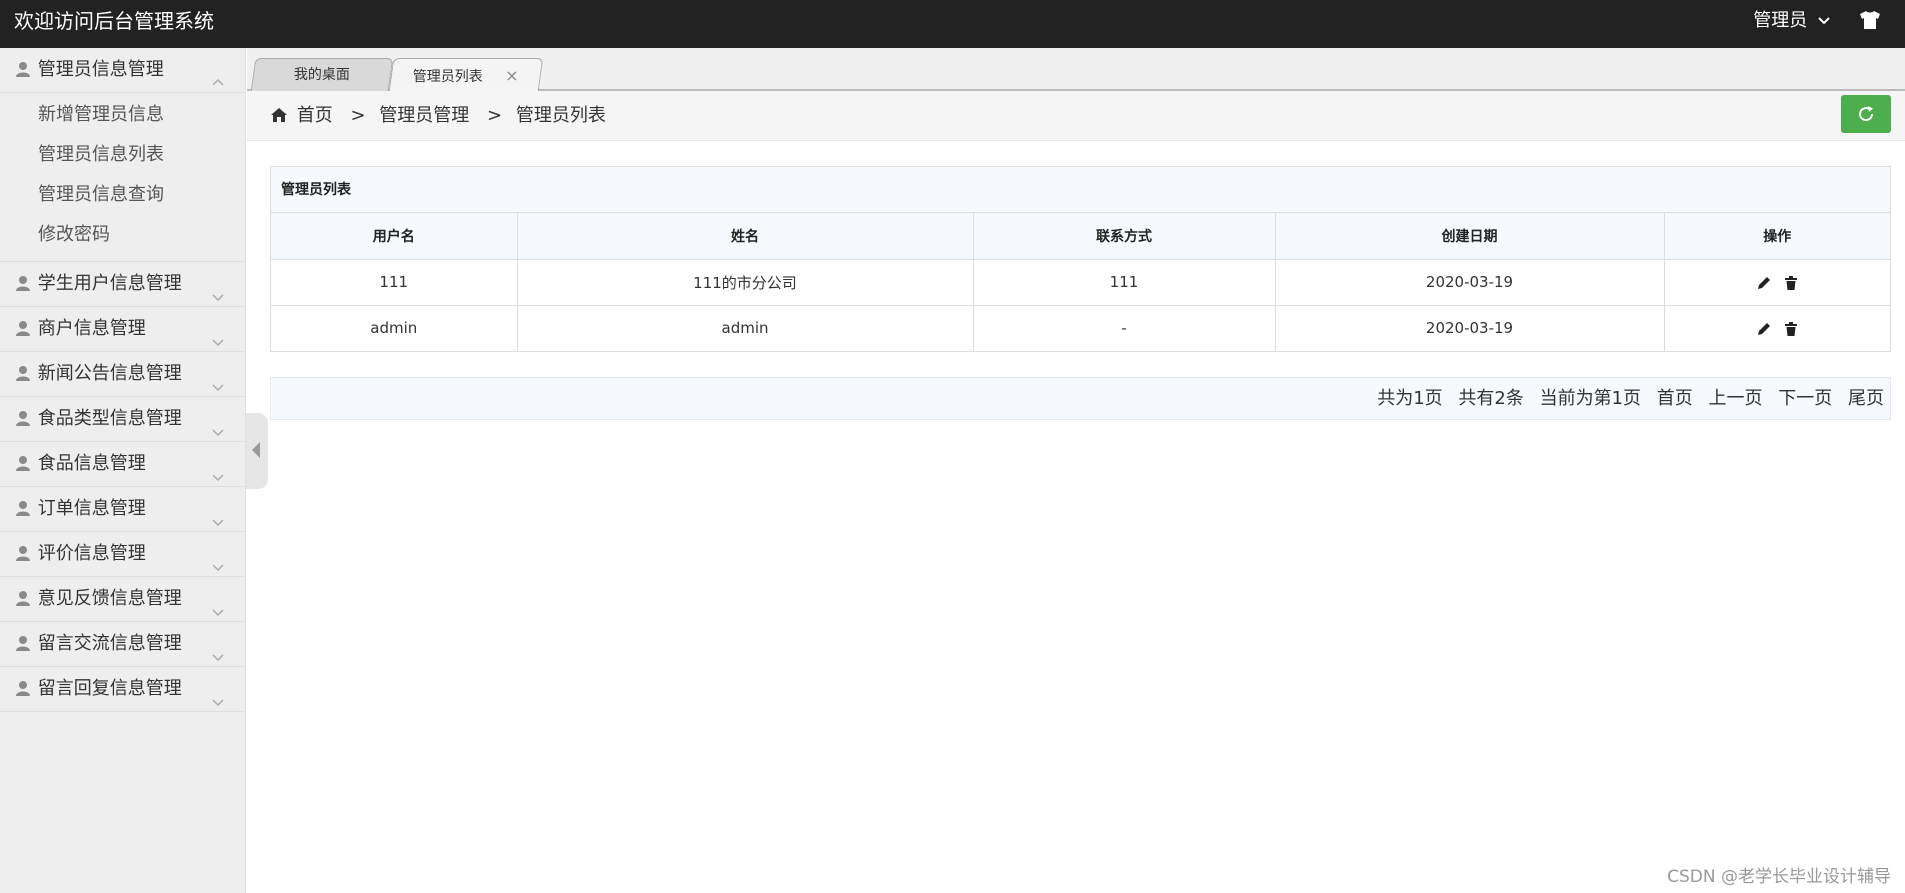  I want to click on nav-group-reviews: 评价信息管理, so click(122, 554).